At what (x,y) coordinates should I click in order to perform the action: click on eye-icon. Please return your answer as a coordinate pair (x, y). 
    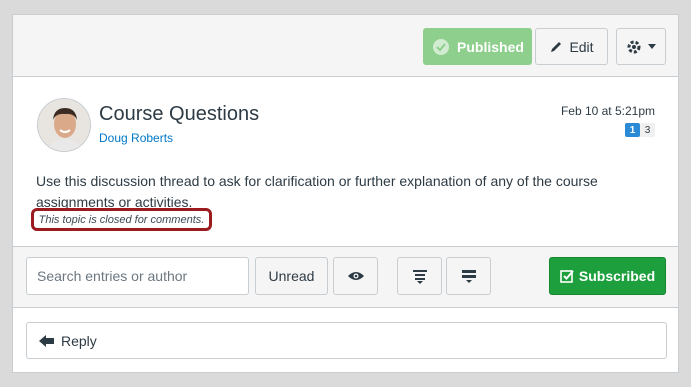
    Looking at the image, I should click on (355, 276).